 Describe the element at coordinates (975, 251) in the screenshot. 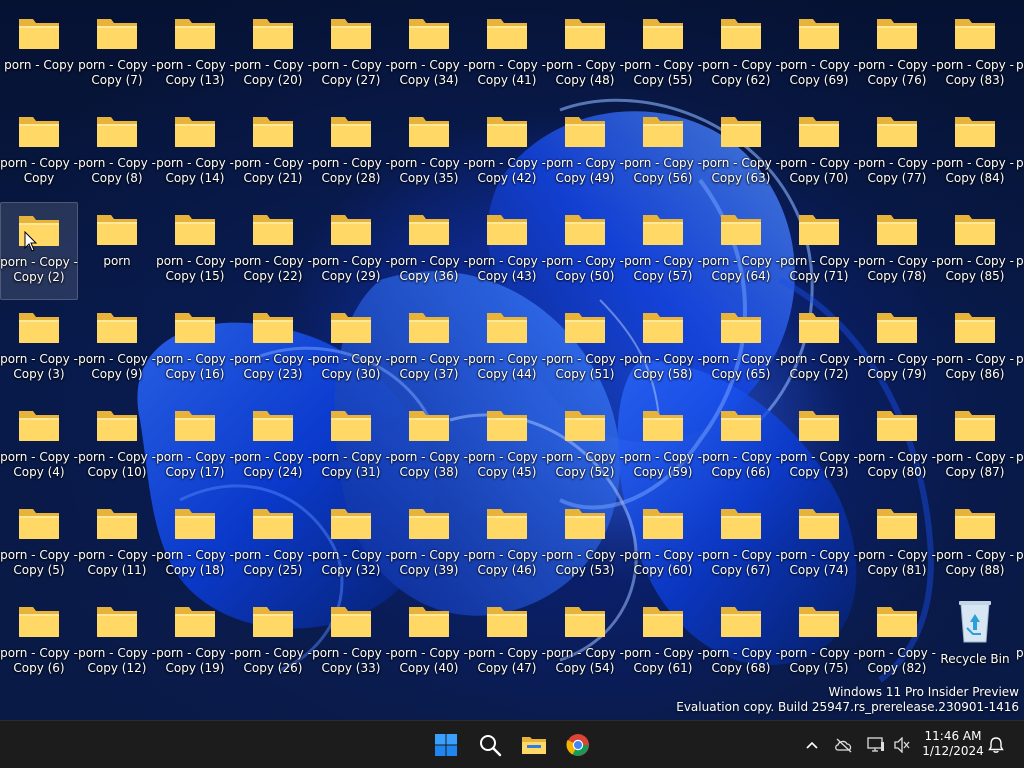

I see `desktop-folder-icon: porn - Copy - Copy (85)` at that location.